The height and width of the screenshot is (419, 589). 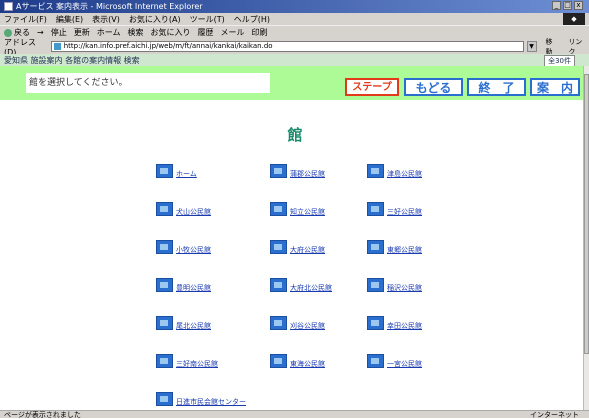 What do you see at coordinates (294, 32) in the screenshot?
I see `toolbar: 戻る → 停止 更新 ホーム 検索 お気に入り 履歴 メール 印刷` at bounding box center [294, 32].